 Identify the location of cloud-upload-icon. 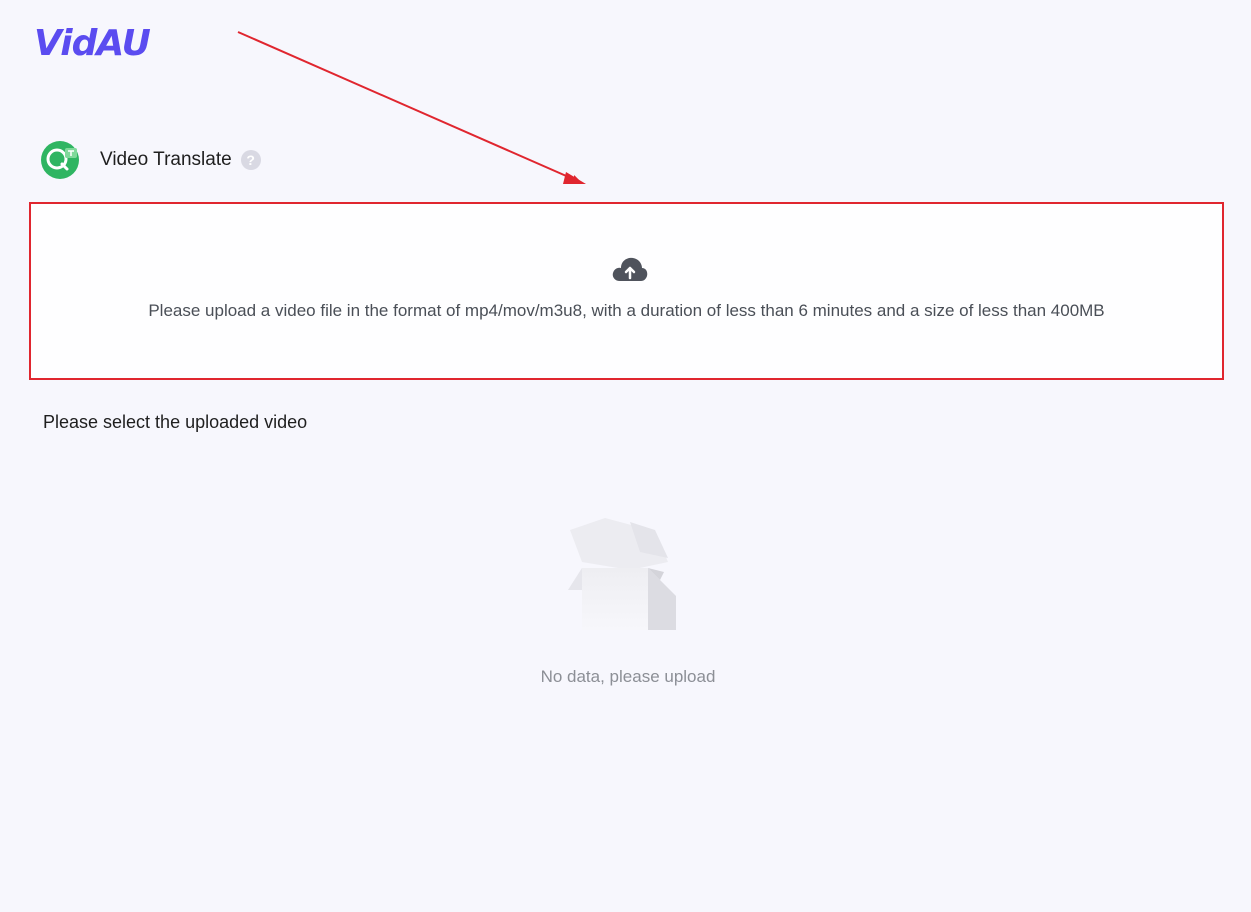
(630, 269).